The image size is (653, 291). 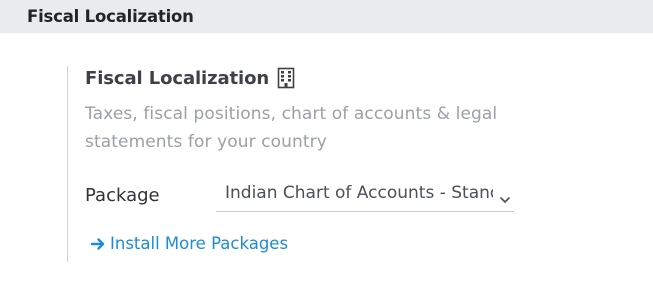 I want to click on chevron-down-icon, so click(x=505, y=197).